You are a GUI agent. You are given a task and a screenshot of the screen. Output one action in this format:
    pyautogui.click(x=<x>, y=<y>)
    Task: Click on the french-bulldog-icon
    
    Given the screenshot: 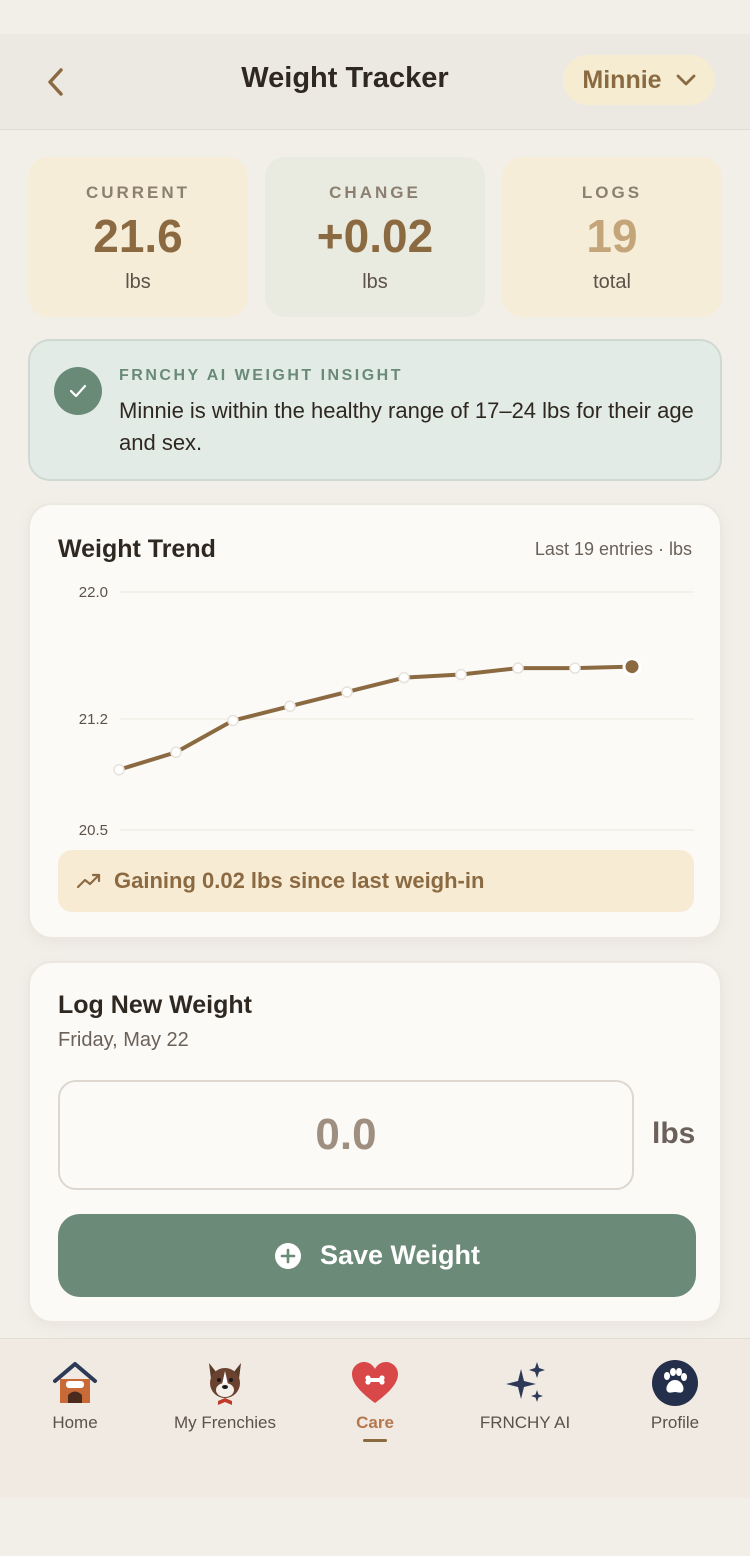 What is the action you would take?
    pyautogui.click(x=225, y=1383)
    